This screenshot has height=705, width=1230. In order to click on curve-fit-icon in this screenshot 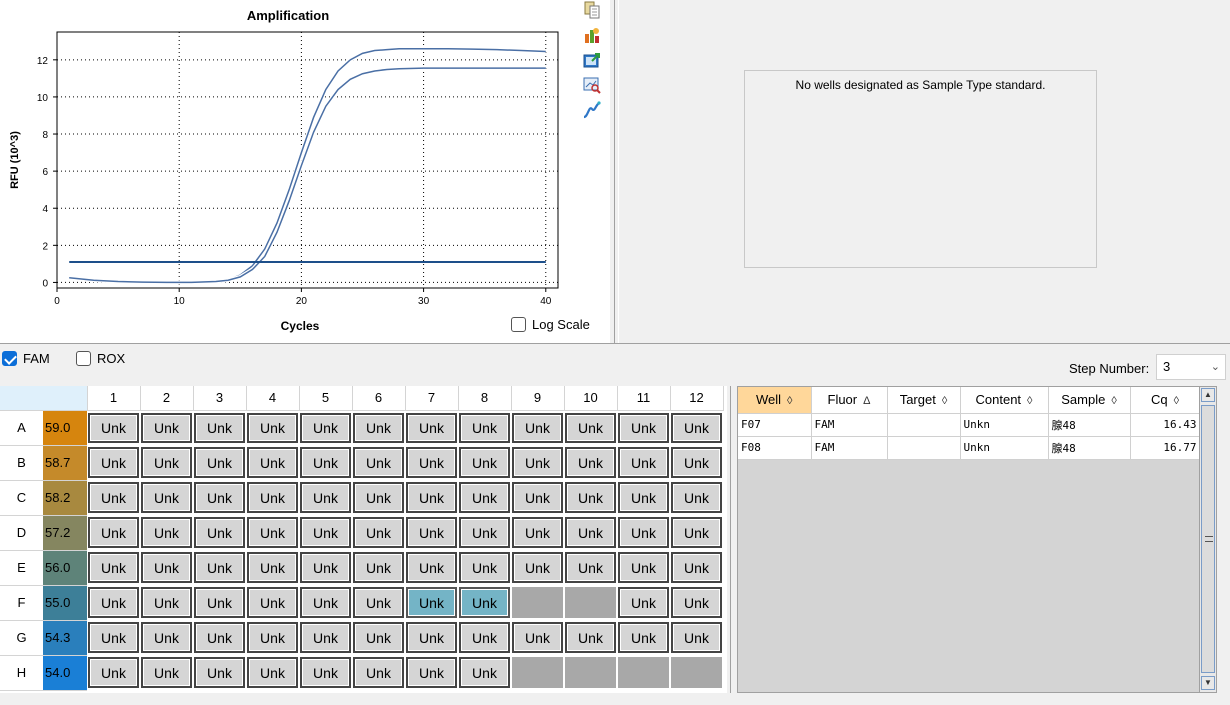, I will do `click(592, 110)`.